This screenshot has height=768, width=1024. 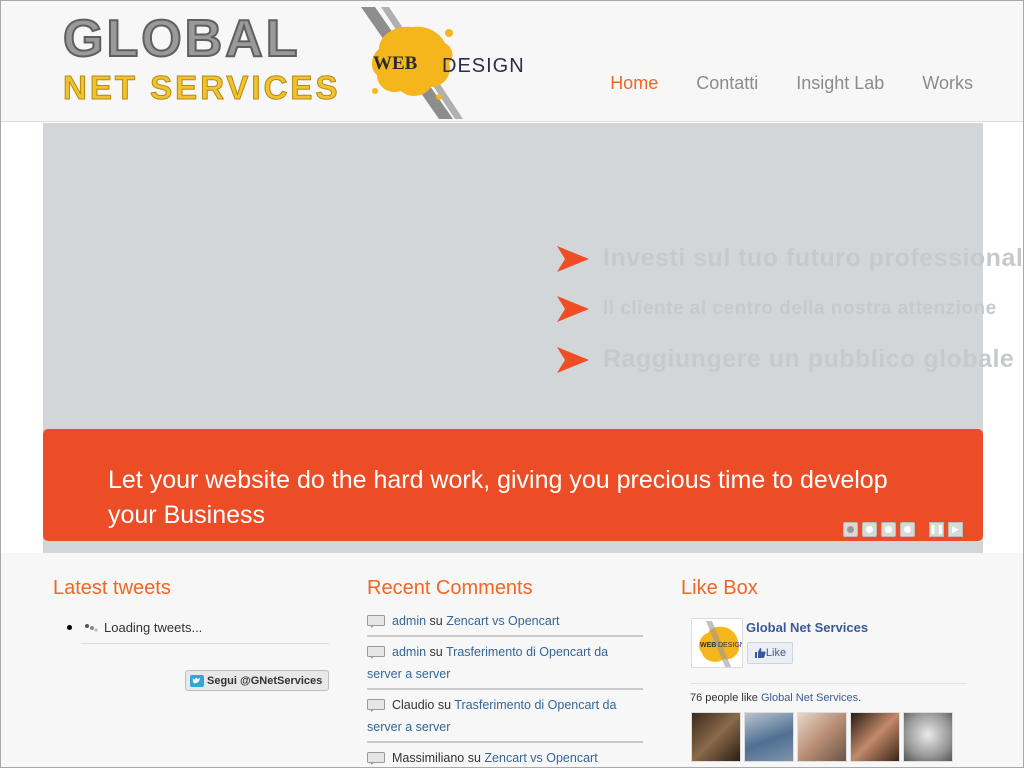 What do you see at coordinates (860, 698) in the screenshot?
I see `likebox-count-suffix: .` at bounding box center [860, 698].